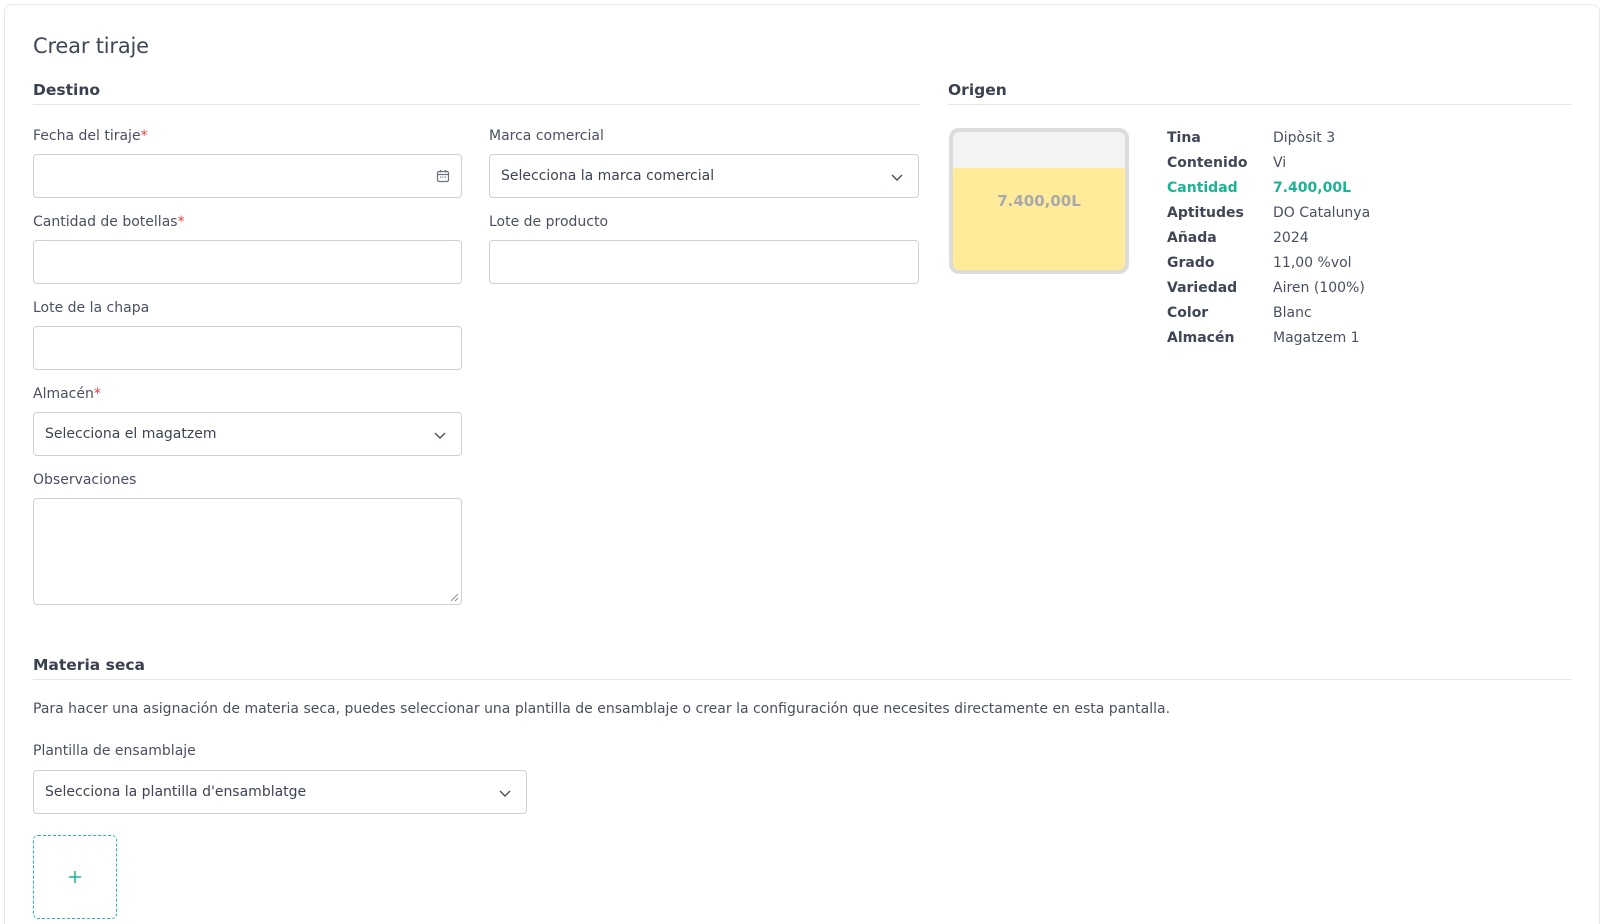 The image size is (1612, 924). What do you see at coordinates (67, 394) in the screenshot?
I see `almacen-label: Almacén*` at bounding box center [67, 394].